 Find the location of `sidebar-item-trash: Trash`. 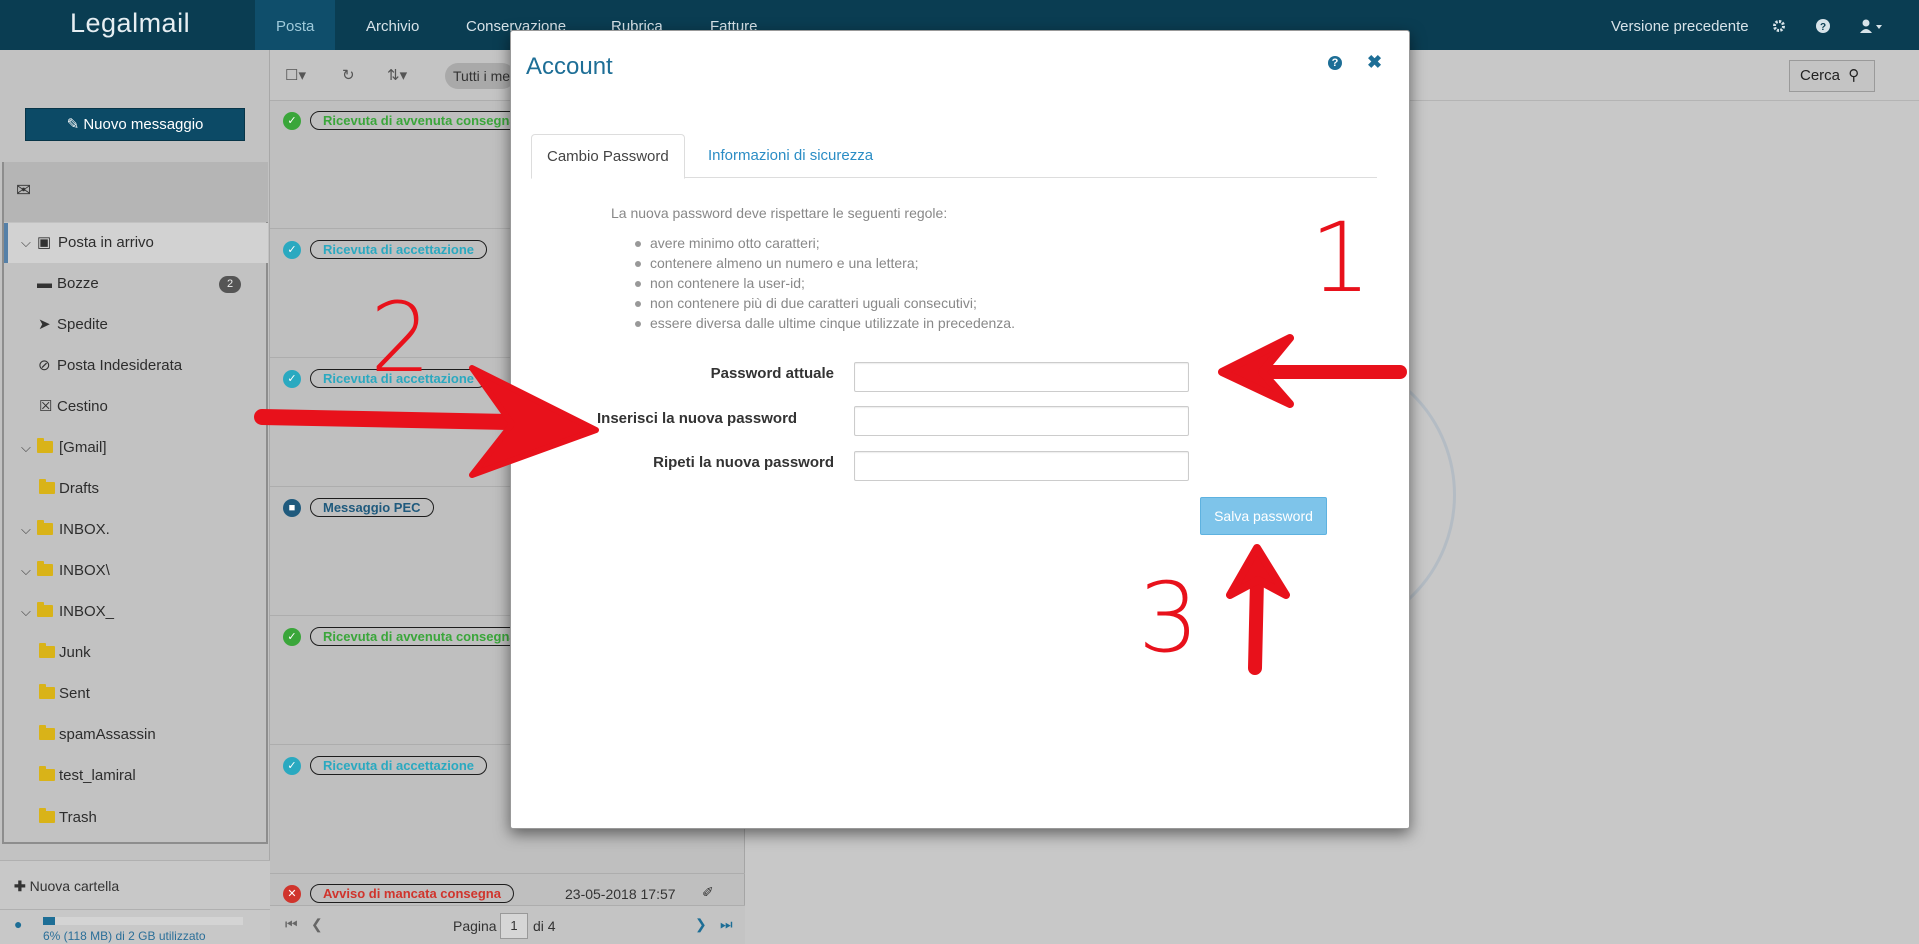

sidebar-item-trash: Trash is located at coordinates (136, 818).